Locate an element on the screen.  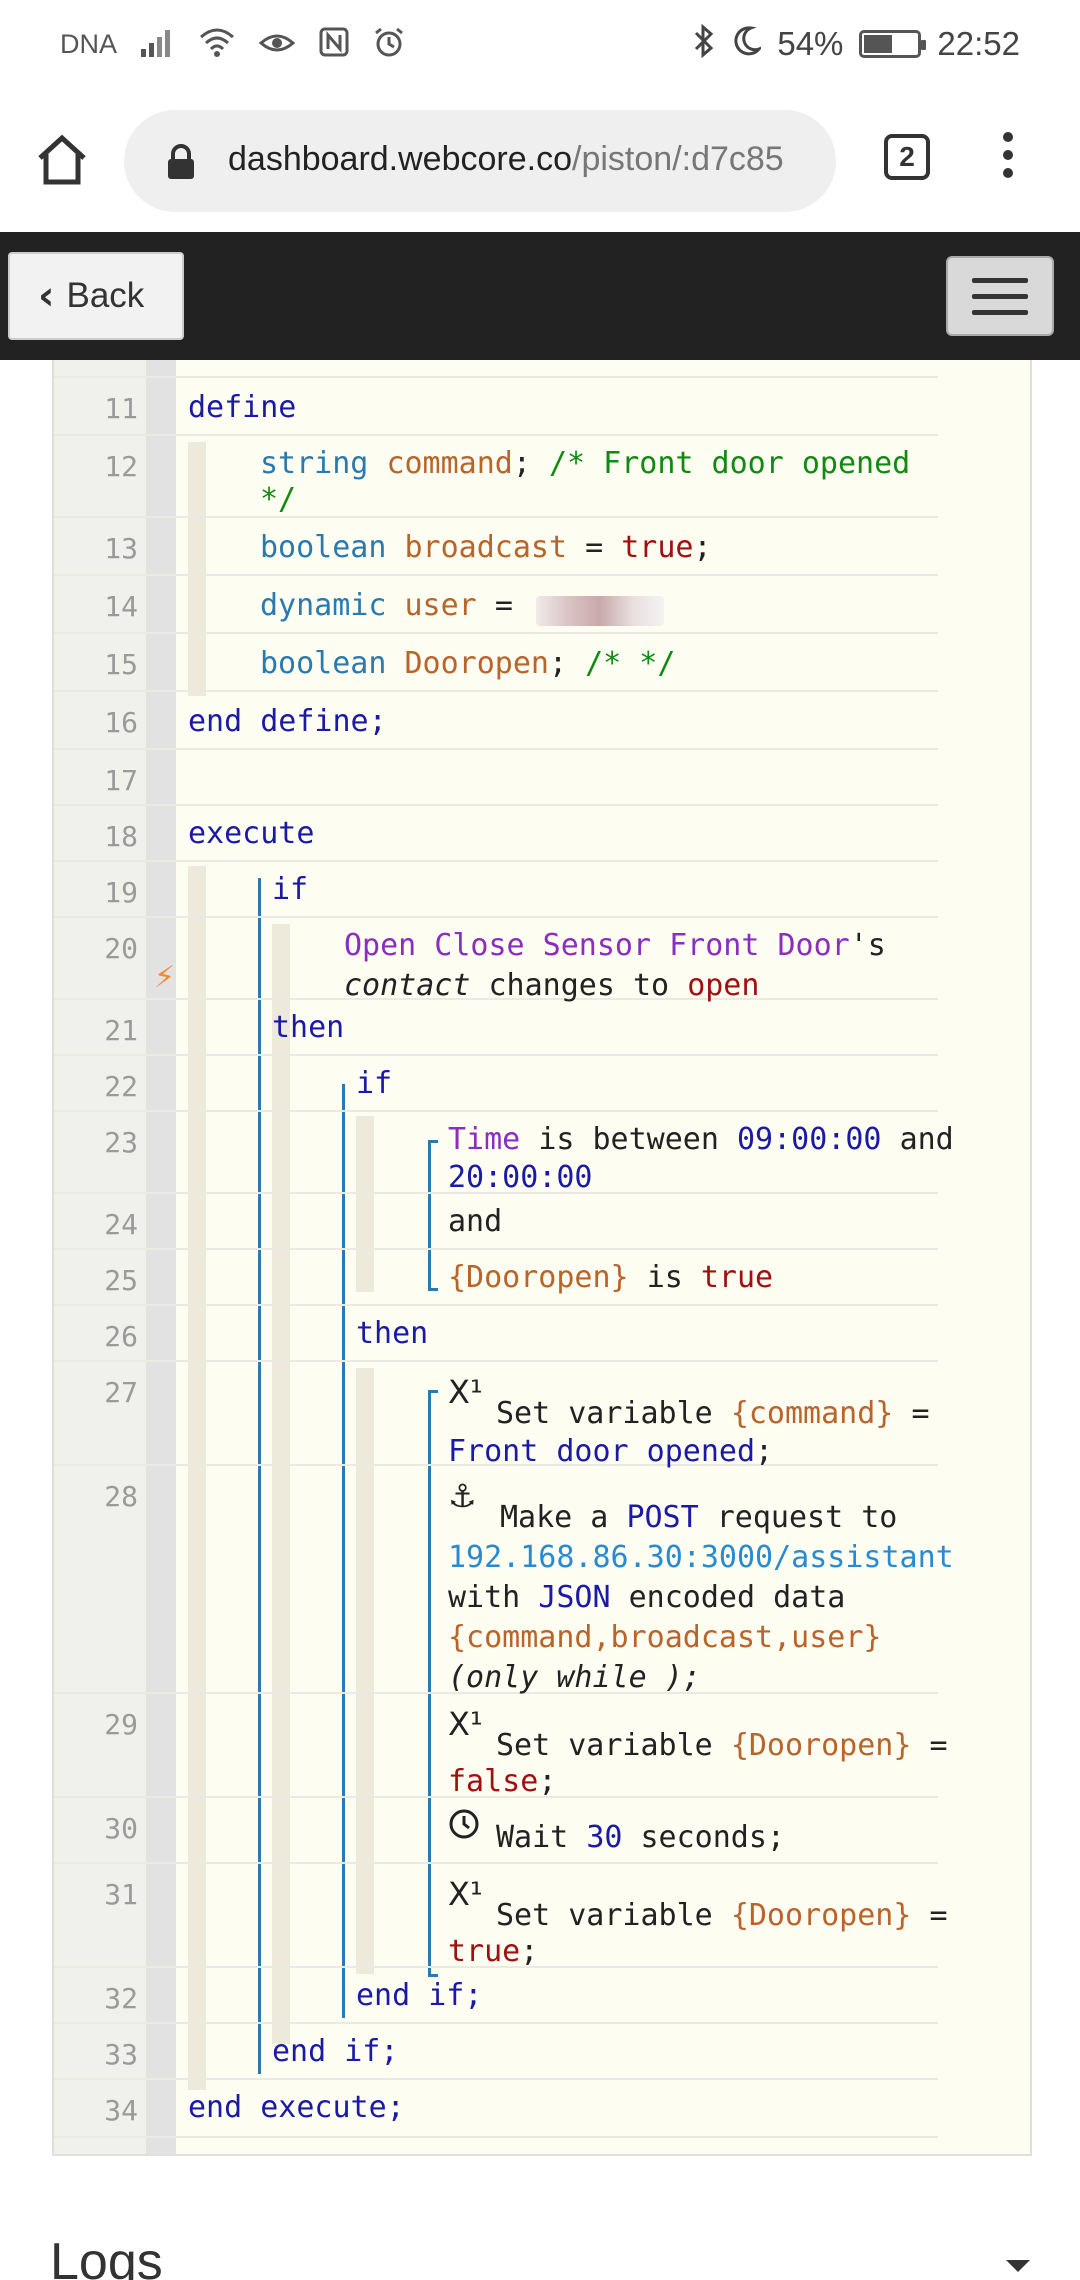
code-row: 18 execute is located at coordinates (496, 835).